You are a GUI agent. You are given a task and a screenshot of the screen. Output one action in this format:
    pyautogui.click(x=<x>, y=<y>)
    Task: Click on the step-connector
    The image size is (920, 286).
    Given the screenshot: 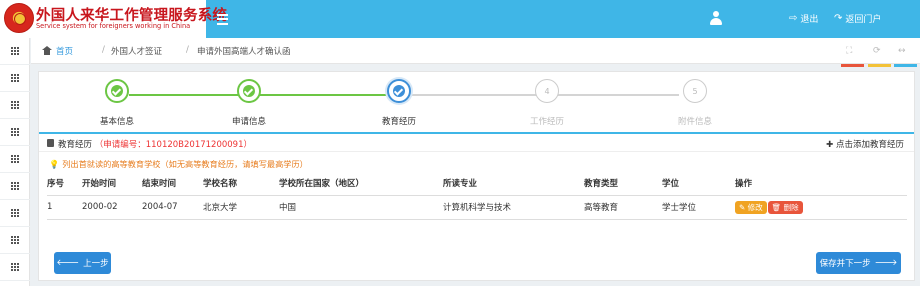 What is the action you would take?
    pyautogui.click(x=324, y=95)
    